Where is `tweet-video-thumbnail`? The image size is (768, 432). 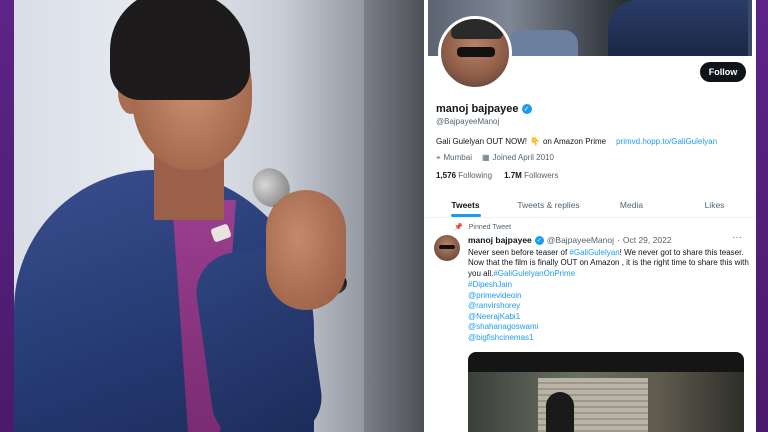
tweet-video-thumbnail is located at coordinates (606, 392).